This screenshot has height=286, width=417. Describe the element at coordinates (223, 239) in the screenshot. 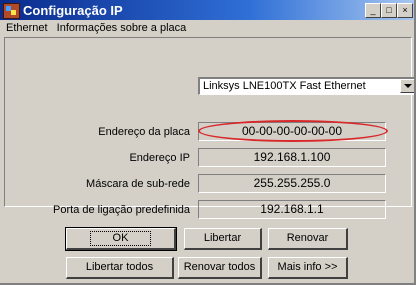

I see `release-button: Libertar` at that location.